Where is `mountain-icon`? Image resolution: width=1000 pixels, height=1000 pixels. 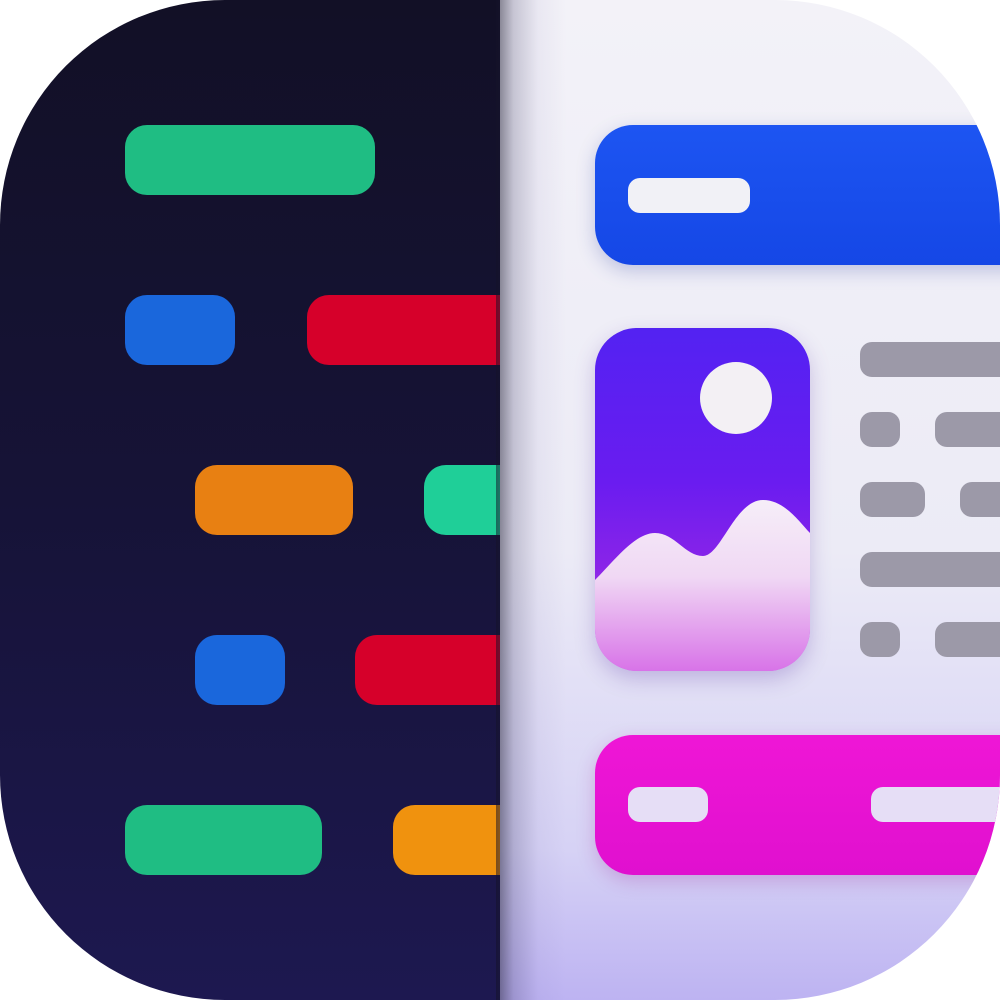
mountain-icon is located at coordinates (702, 585).